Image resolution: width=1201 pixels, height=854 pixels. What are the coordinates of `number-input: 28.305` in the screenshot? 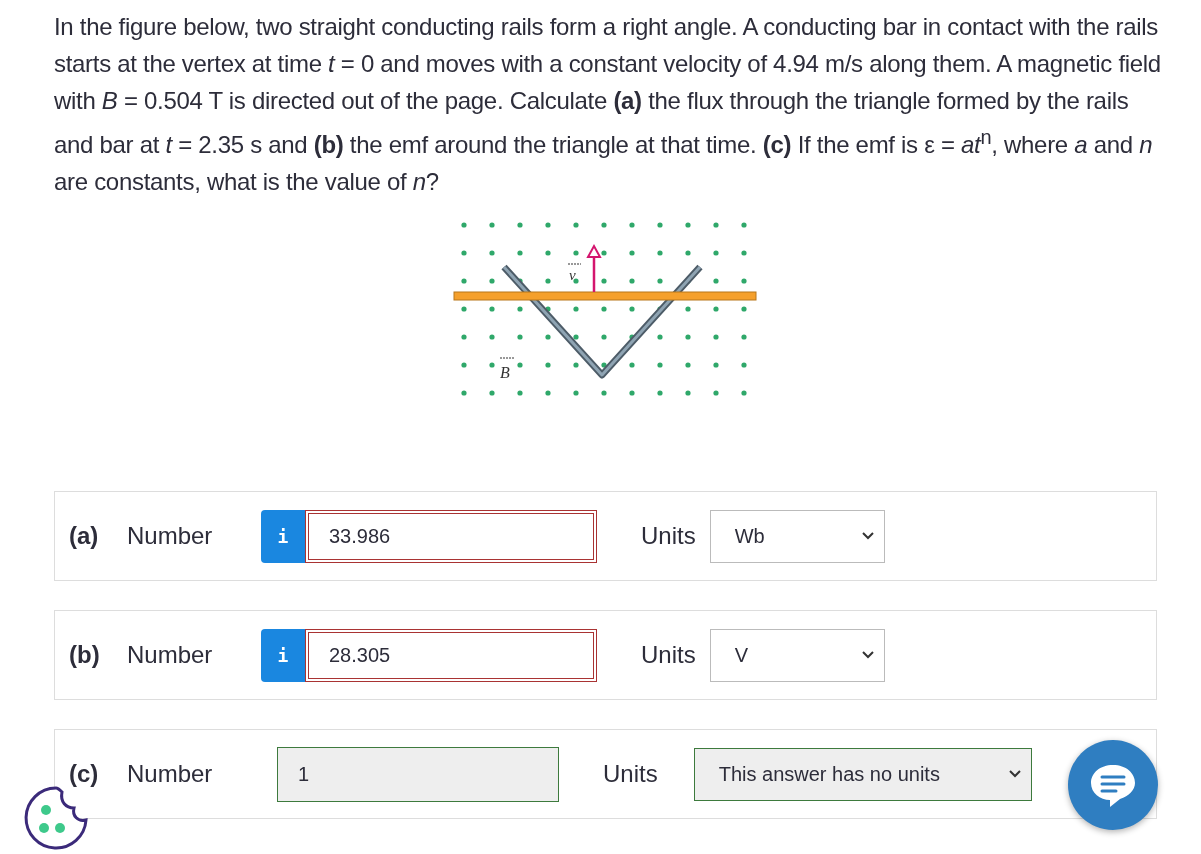 It's located at (451, 655).